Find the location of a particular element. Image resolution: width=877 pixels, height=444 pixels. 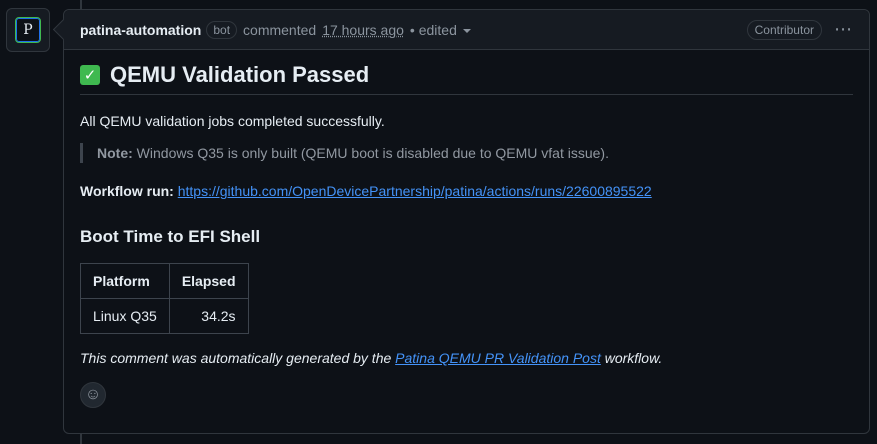

edited-label: • edited is located at coordinates (433, 29).